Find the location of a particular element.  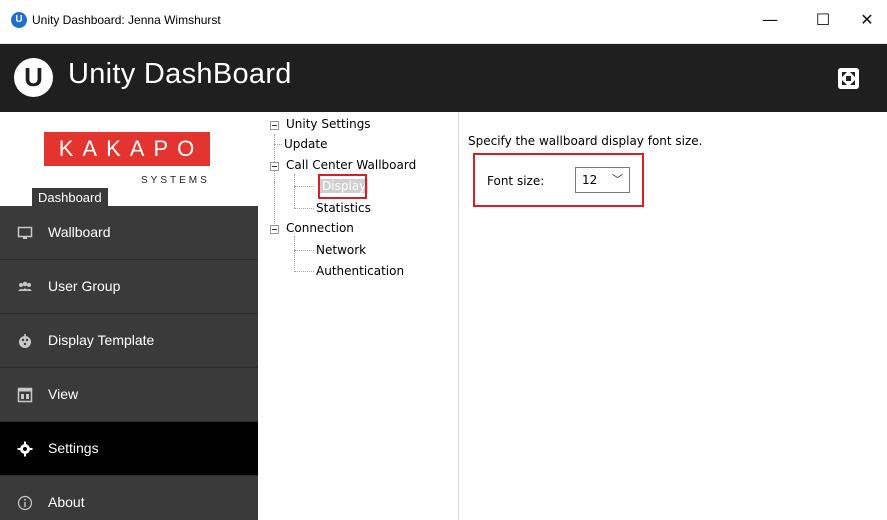

app-header: U Unity DashBoard is located at coordinates (443, 78).